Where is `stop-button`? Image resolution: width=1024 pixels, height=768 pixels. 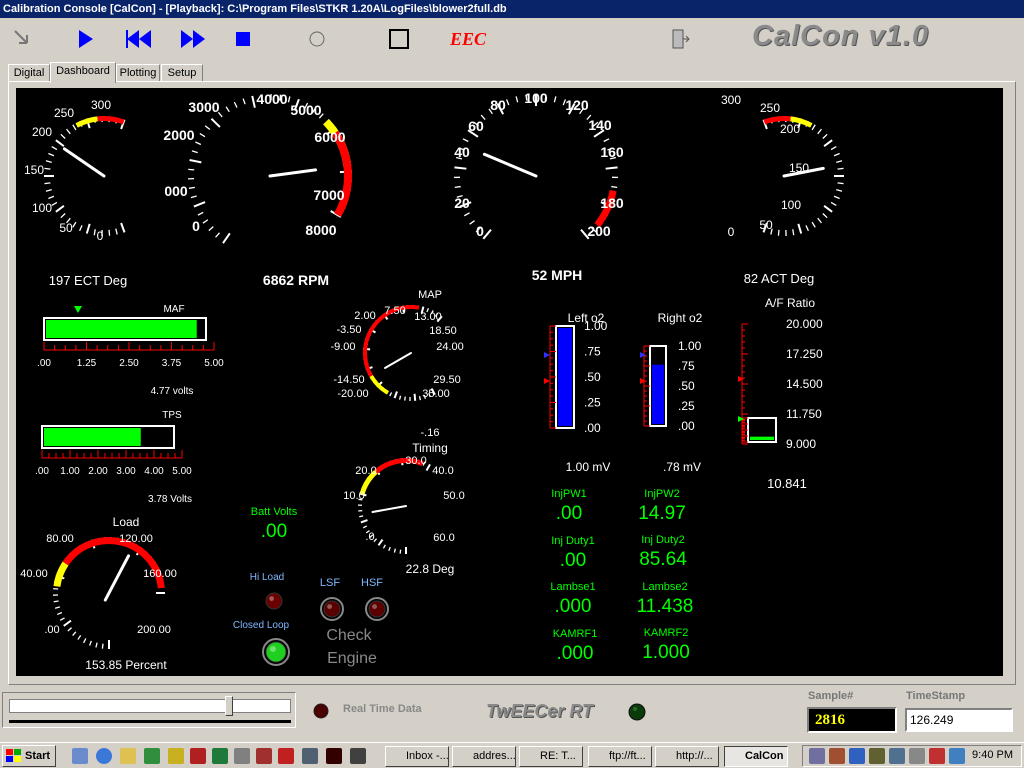
stop-button is located at coordinates (243, 39).